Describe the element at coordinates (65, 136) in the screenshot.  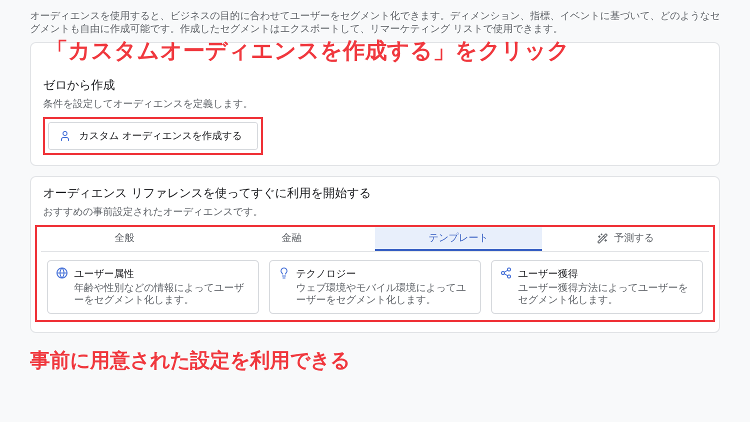
I see `person-icon` at that location.